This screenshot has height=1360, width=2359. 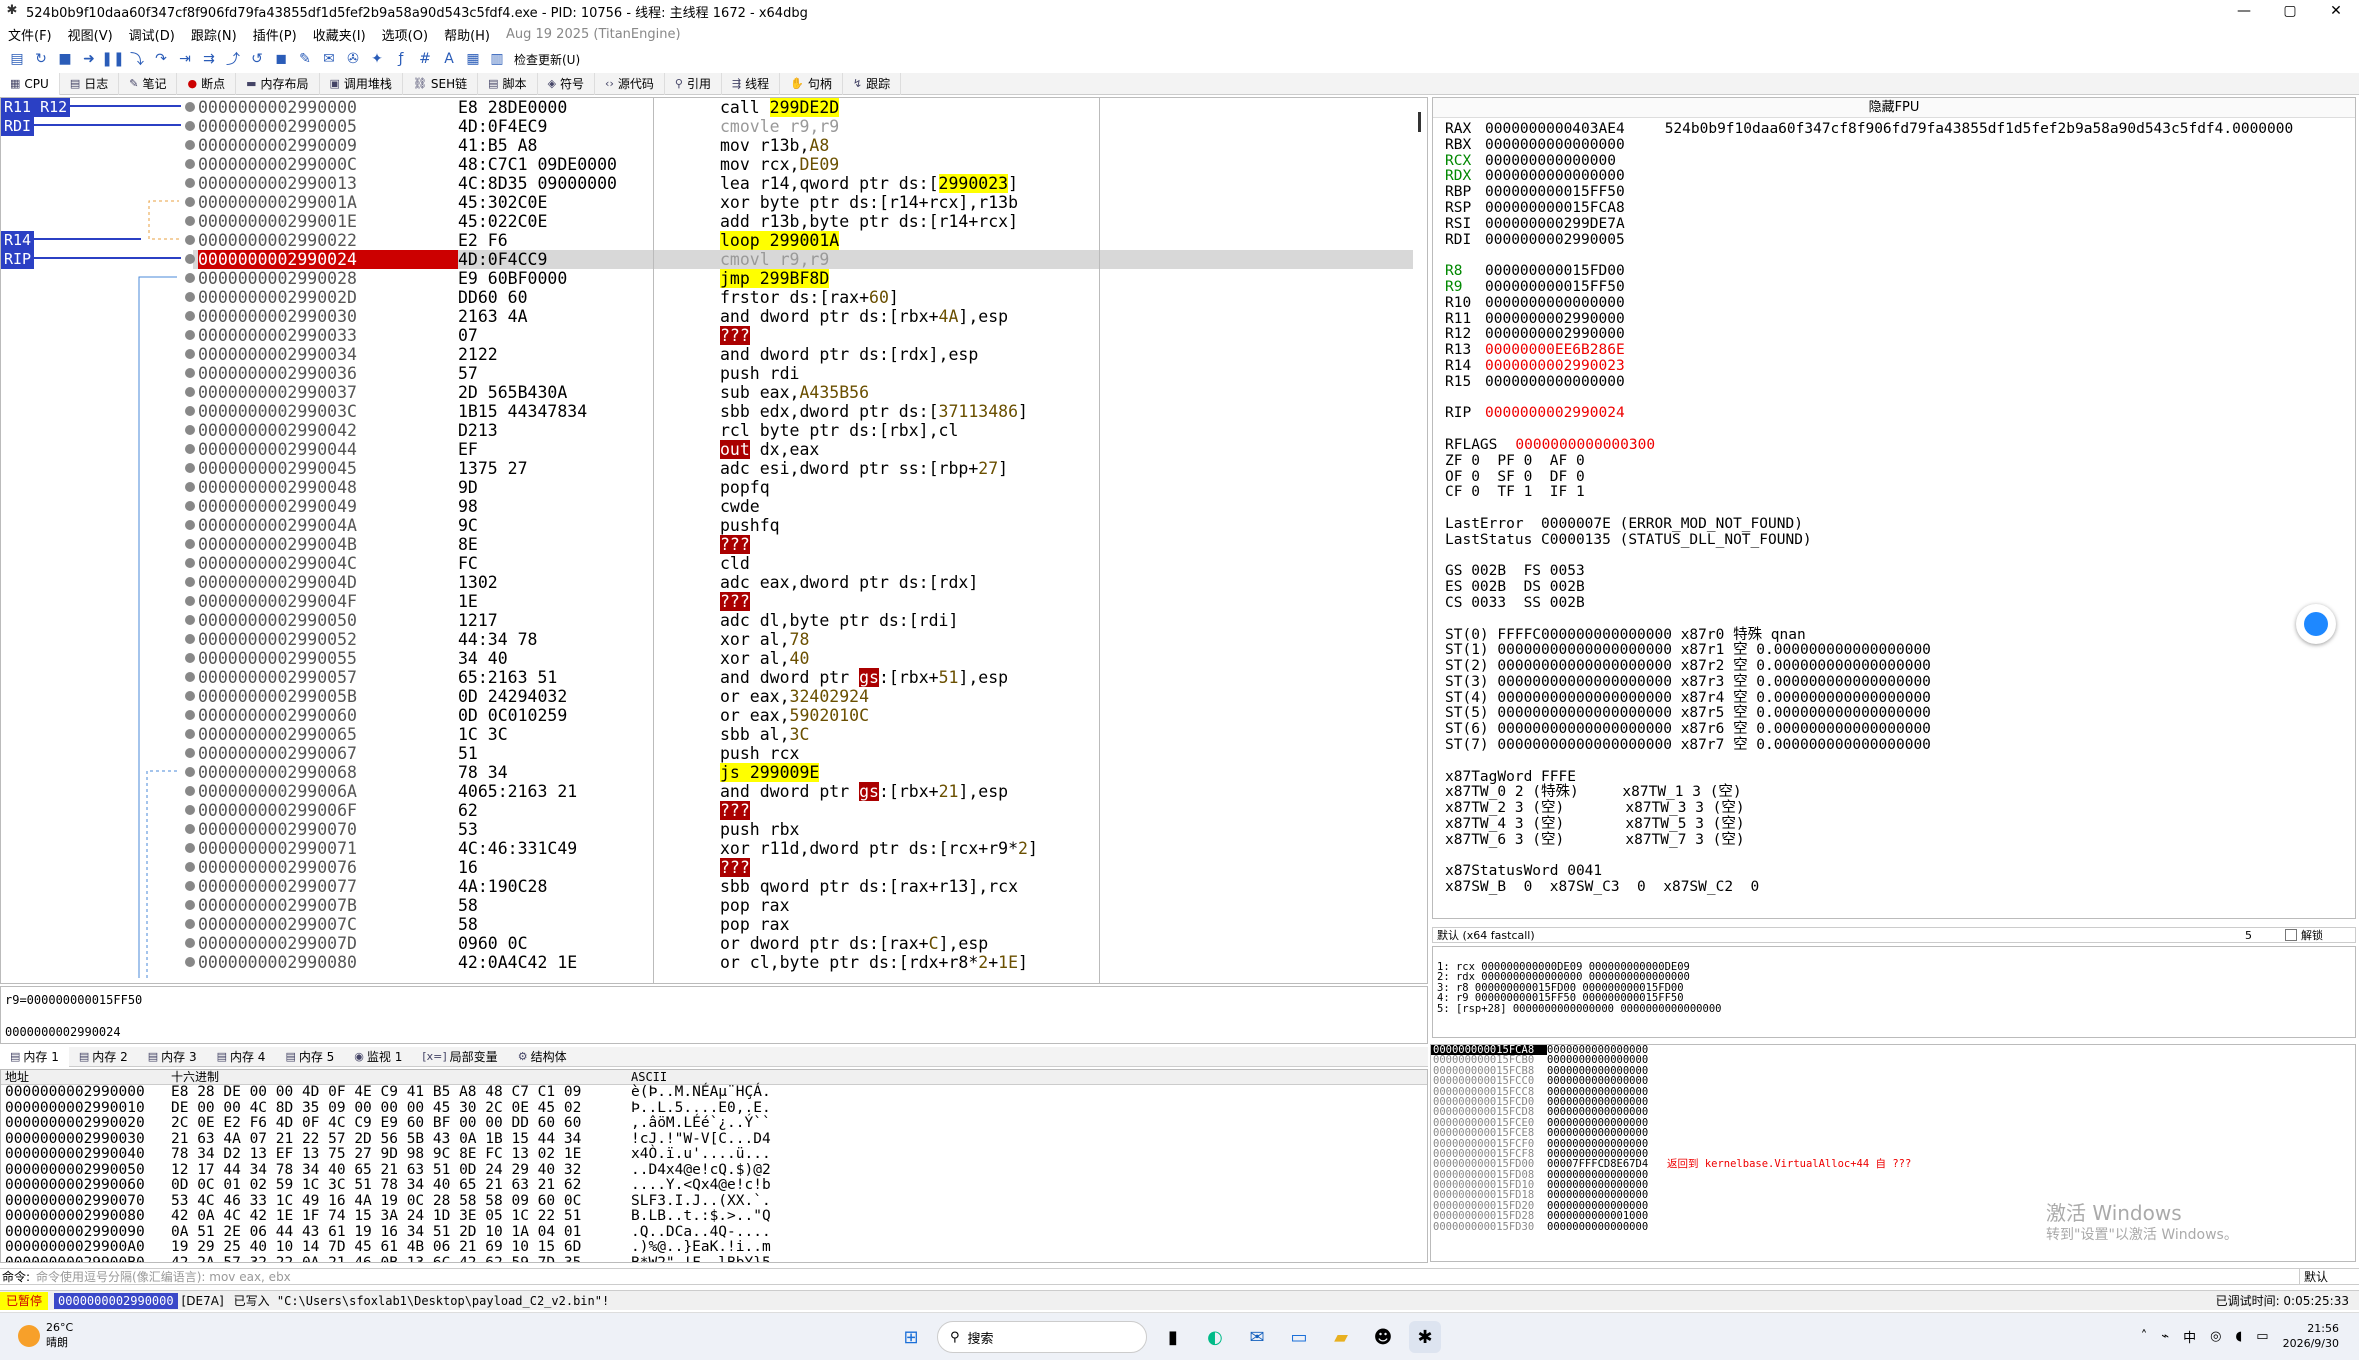 What do you see at coordinates (799, 145) in the screenshot?
I see `instruction-row: 0000000002990009 41:B5 A8 mov r13b,A8` at bounding box center [799, 145].